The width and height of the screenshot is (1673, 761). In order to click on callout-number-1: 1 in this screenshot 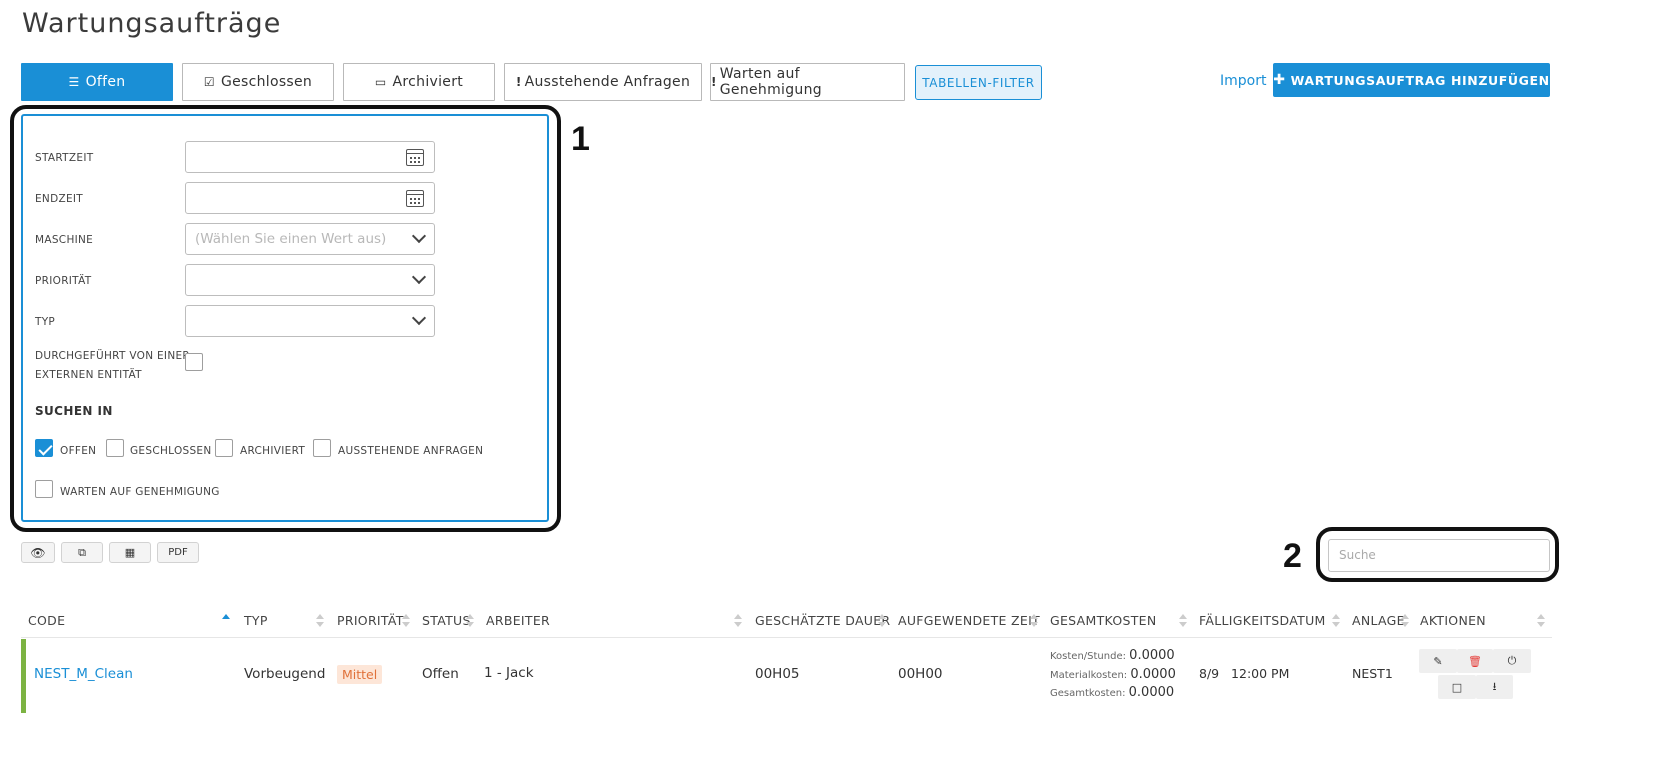, I will do `click(580, 139)`.